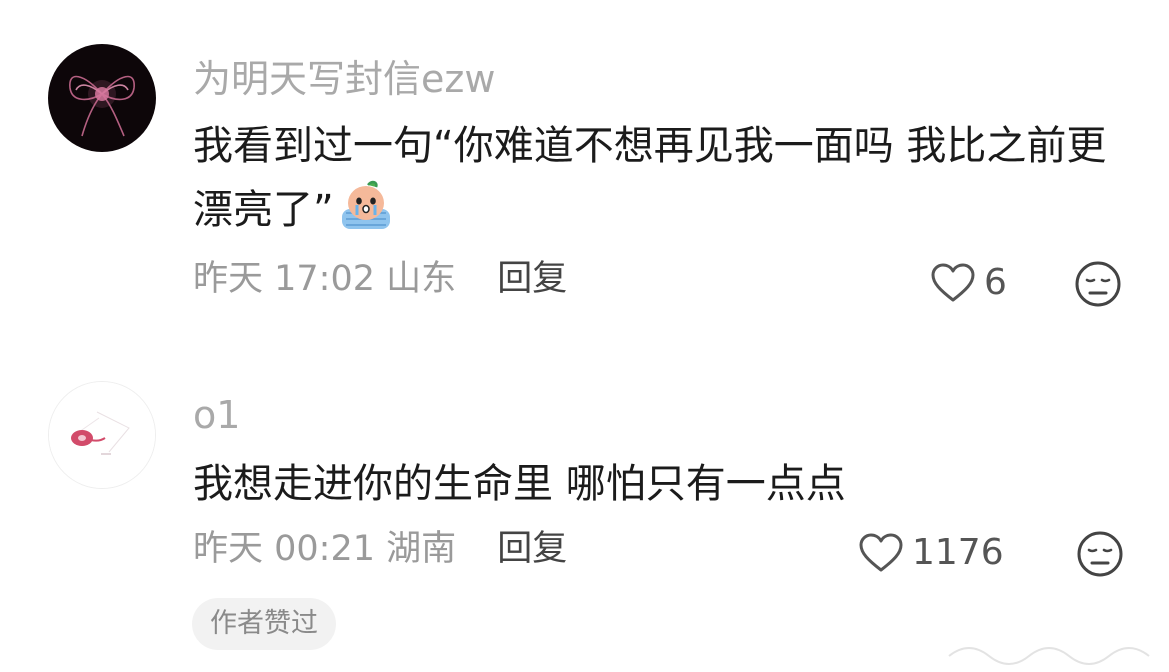 The width and height of the screenshot is (1169, 672). I want to click on comment-time: 昨天 00:21, so click(284, 549).